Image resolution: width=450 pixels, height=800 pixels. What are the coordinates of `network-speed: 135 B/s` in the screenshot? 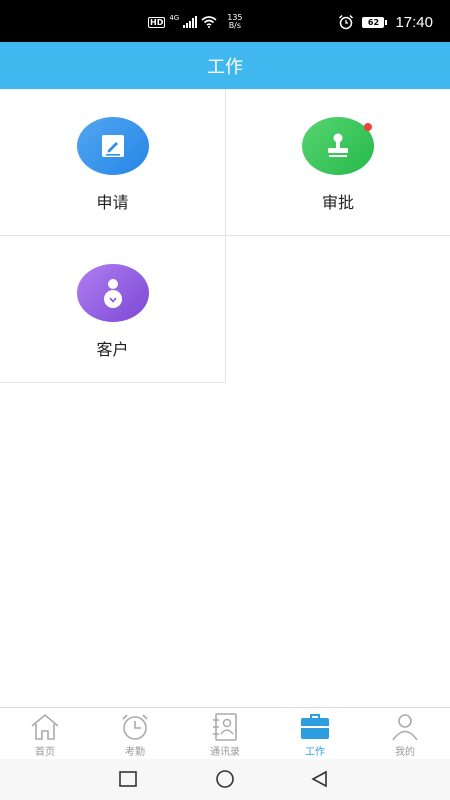 It's located at (234, 22).